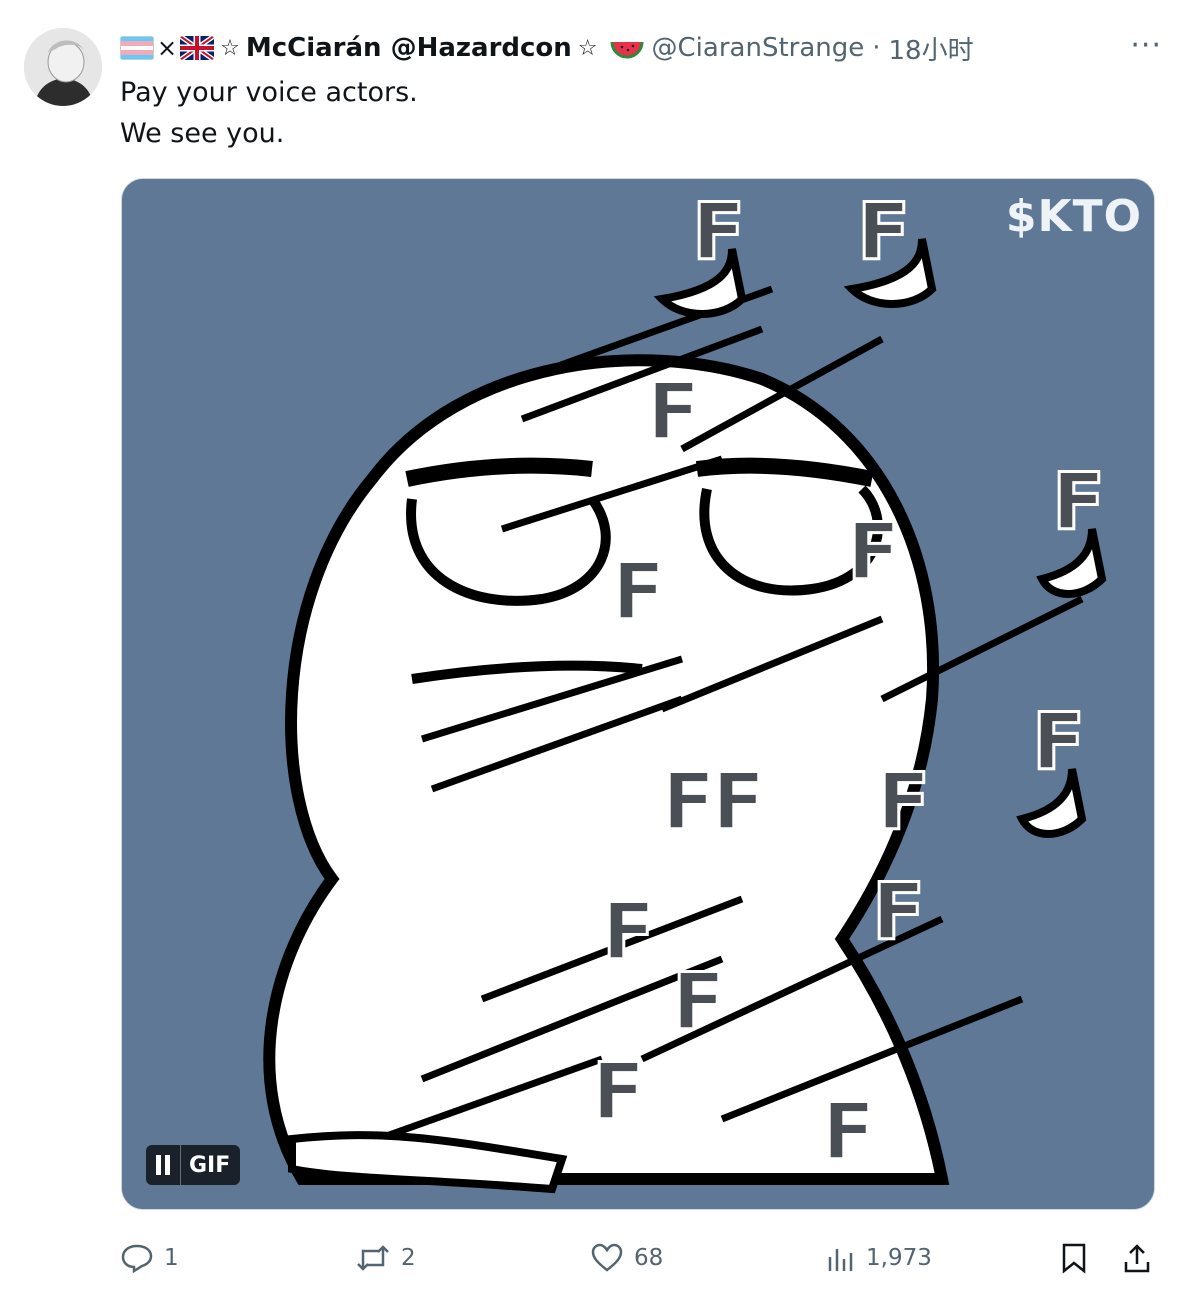 This screenshot has width=1188, height=1300. I want to click on tweet-actions: 1 2 68 1,973, so click(594, 1258).